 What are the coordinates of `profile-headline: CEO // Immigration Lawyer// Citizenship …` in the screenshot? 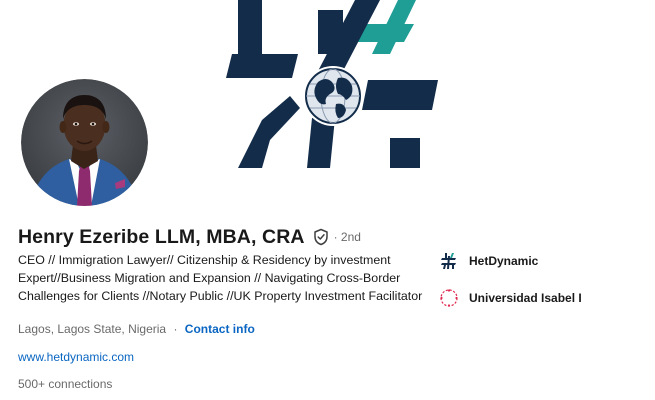 It's located at (220, 278).